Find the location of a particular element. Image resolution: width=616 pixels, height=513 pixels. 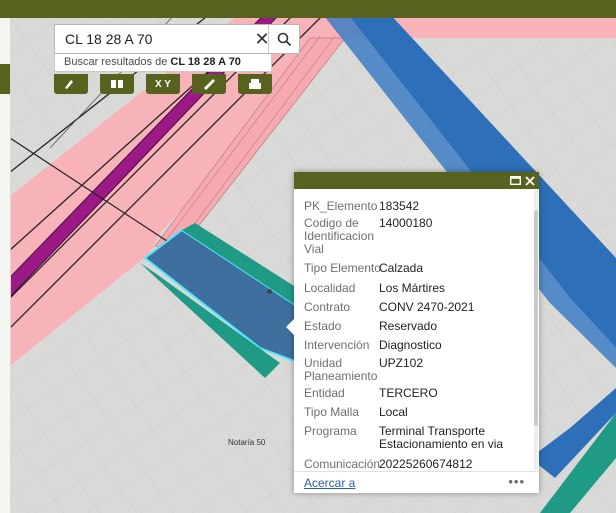

attribute-value: Calzada is located at coordinates (401, 268).